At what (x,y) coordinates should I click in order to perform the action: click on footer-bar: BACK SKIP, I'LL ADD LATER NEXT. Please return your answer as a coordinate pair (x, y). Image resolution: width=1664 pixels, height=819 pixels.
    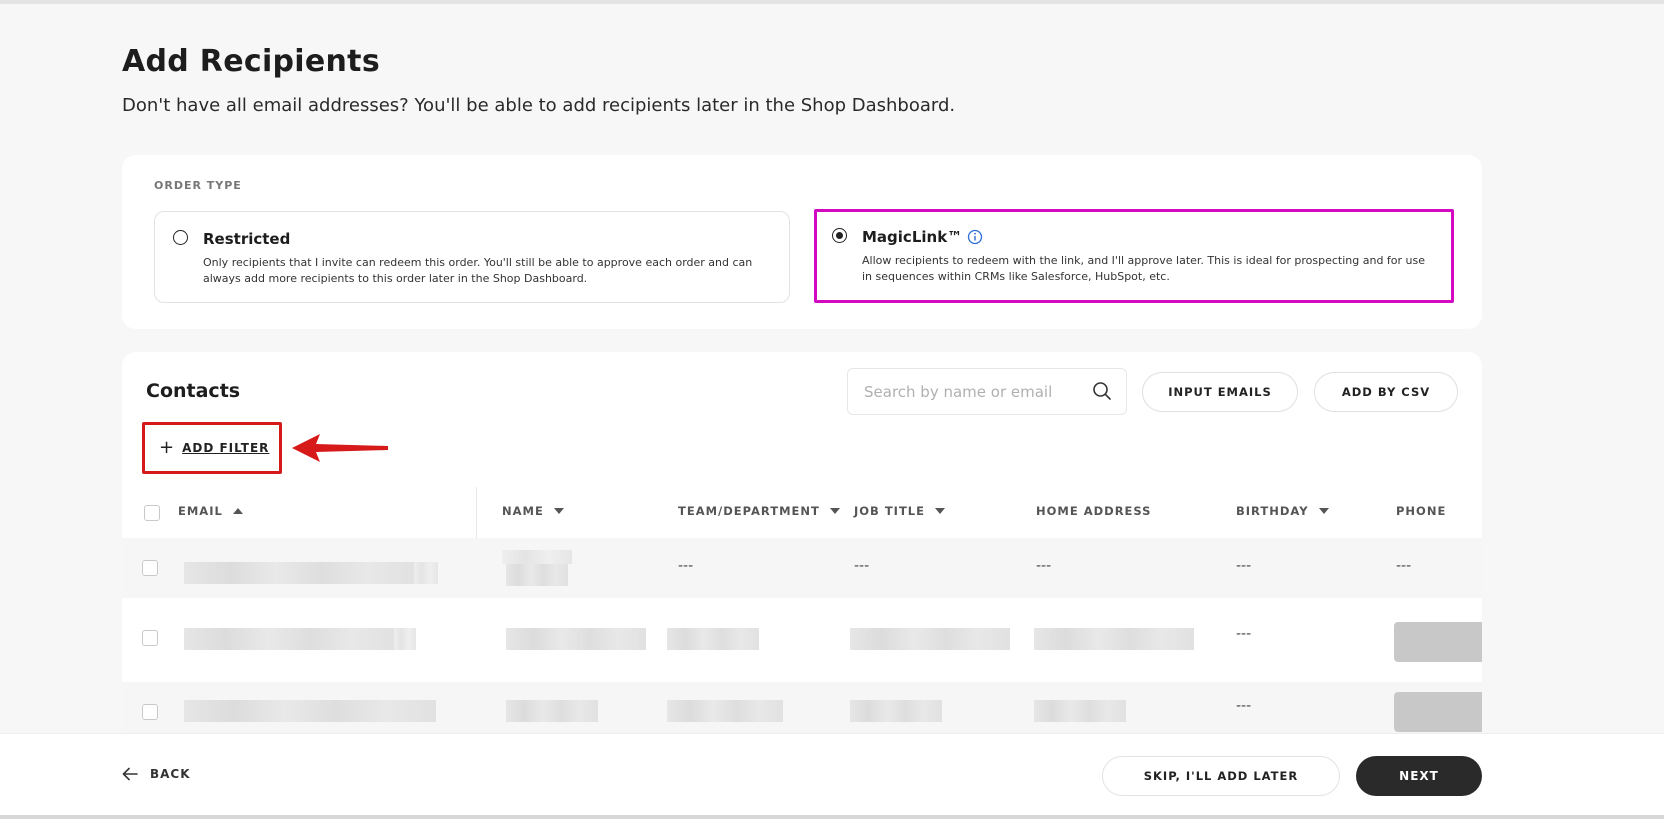
    Looking at the image, I should click on (832, 776).